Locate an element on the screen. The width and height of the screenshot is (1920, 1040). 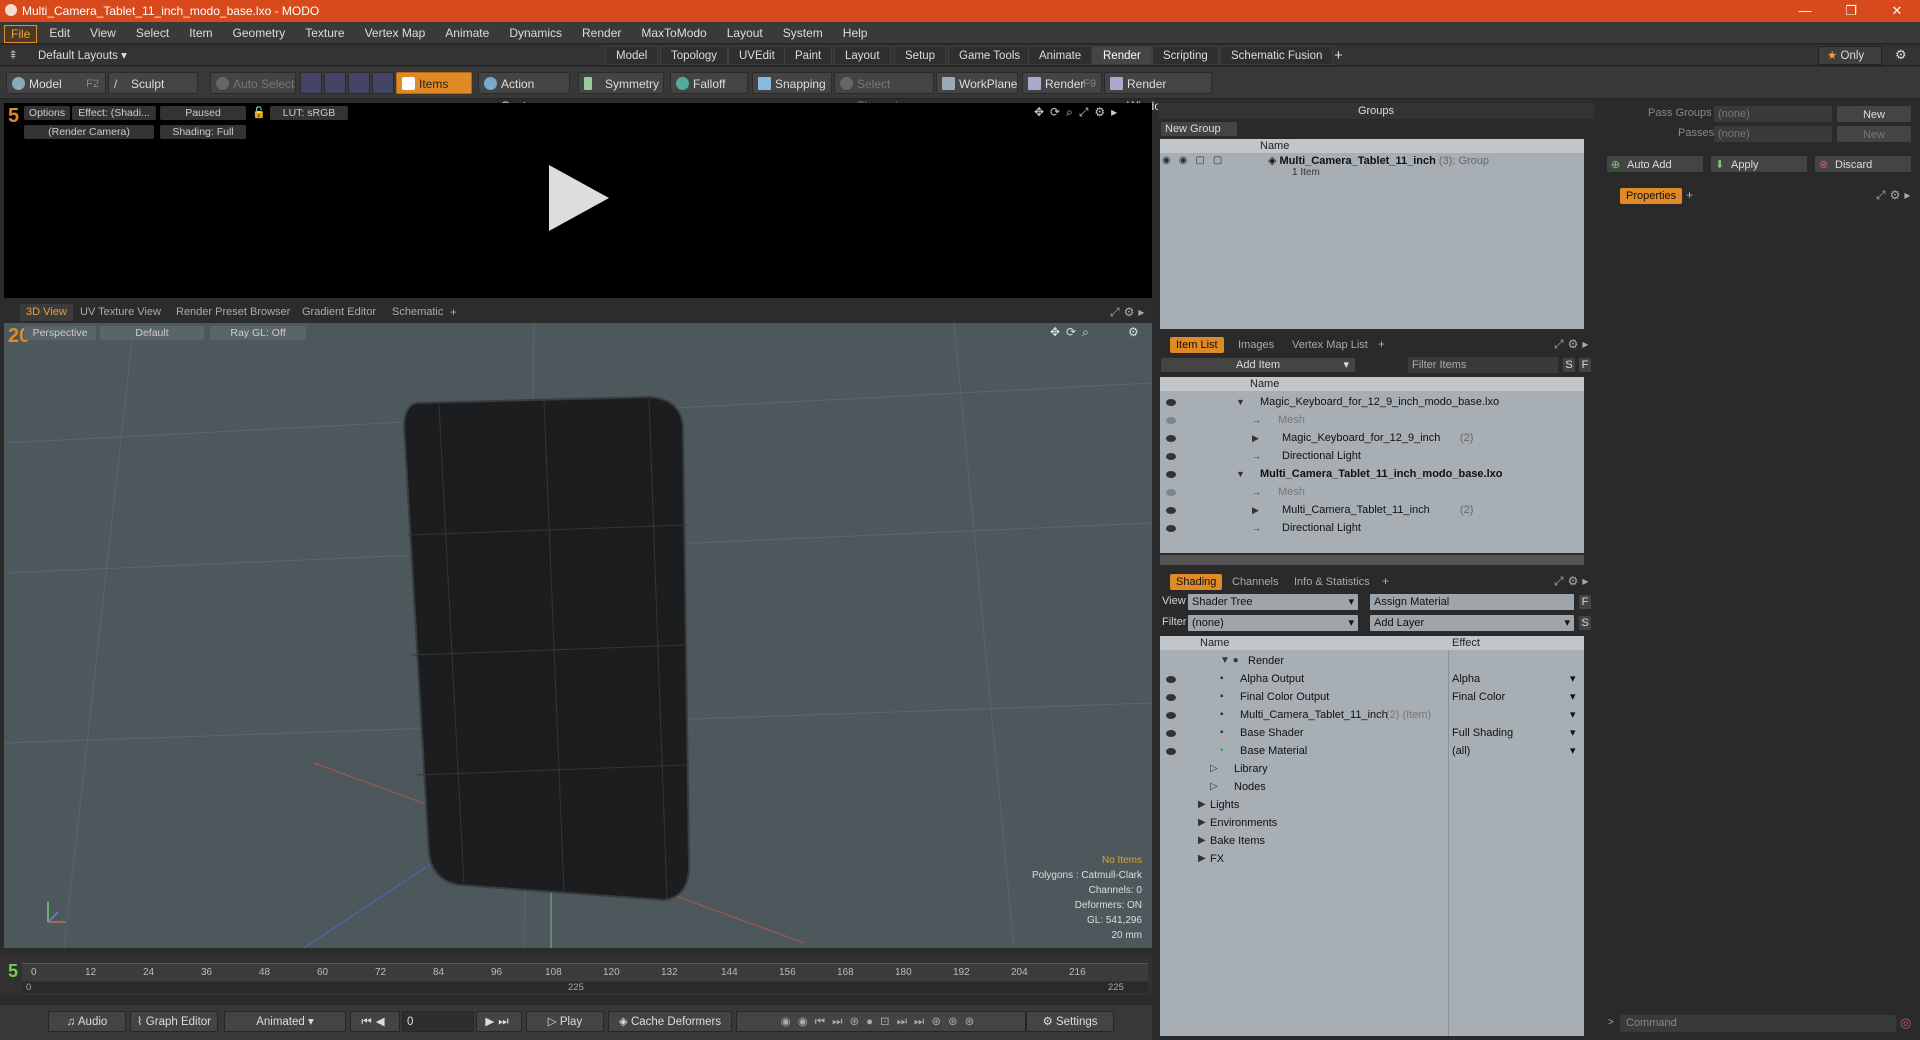
shading-dropdown: Shading: Full is located at coordinates (203, 132).